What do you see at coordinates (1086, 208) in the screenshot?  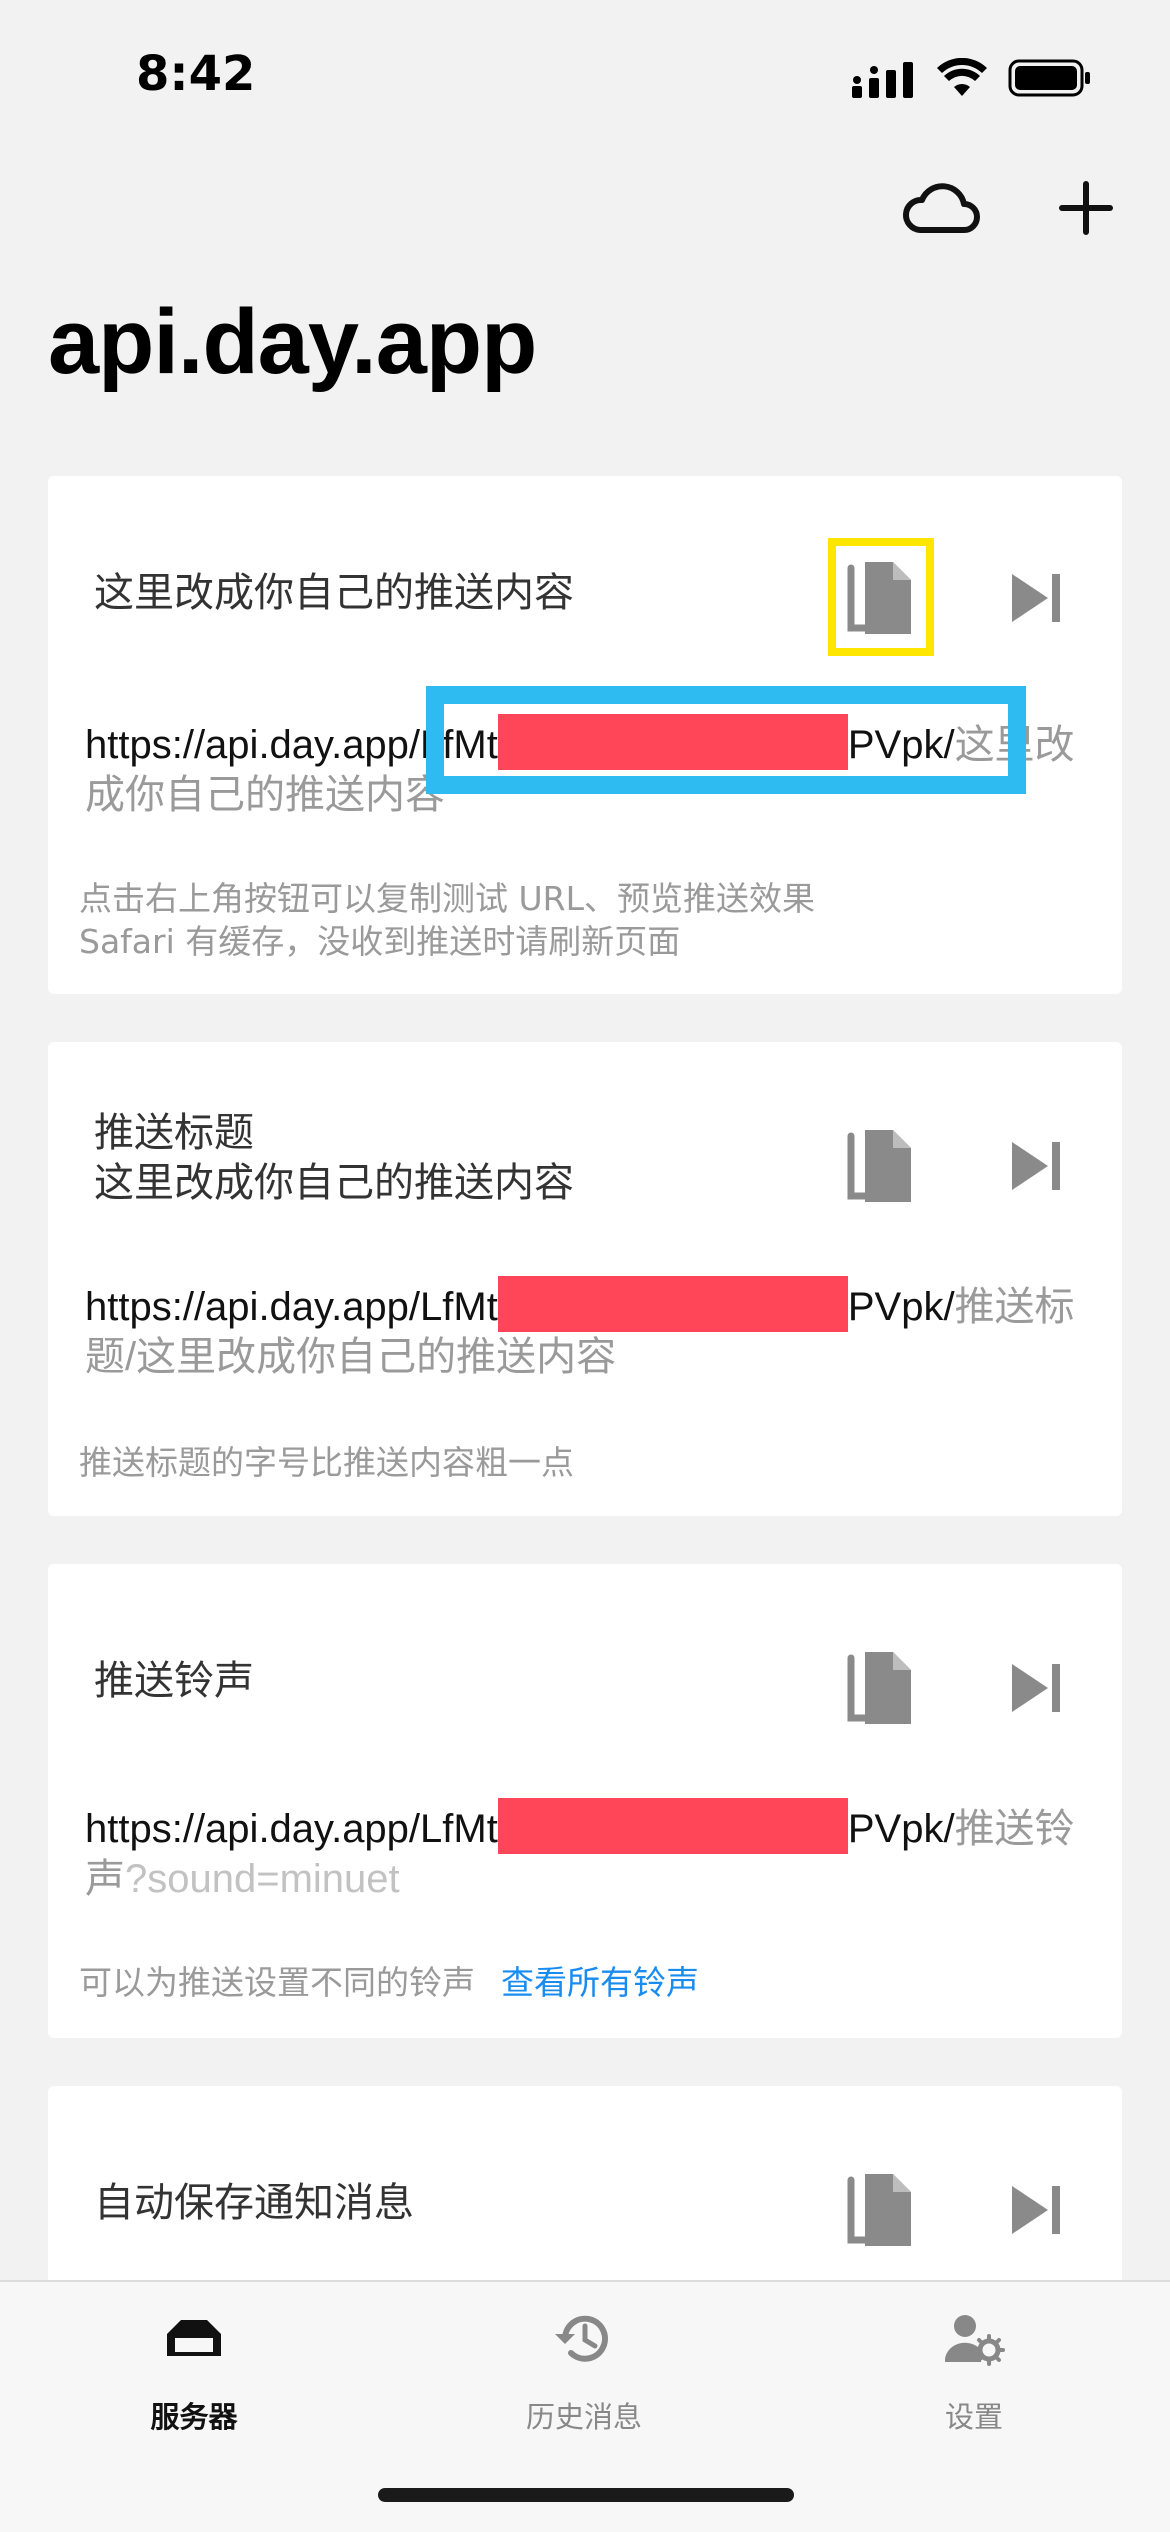 I see `add-server-button` at bounding box center [1086, 208].